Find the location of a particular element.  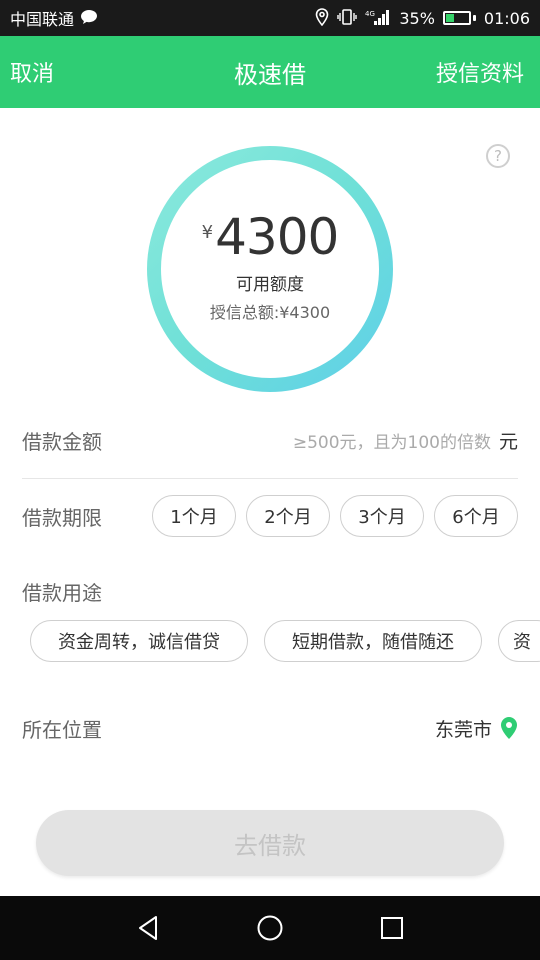

loan-term-row: 借款期限 1个月 2个月 3个月 6个月 is located at coordinates (270, 516).